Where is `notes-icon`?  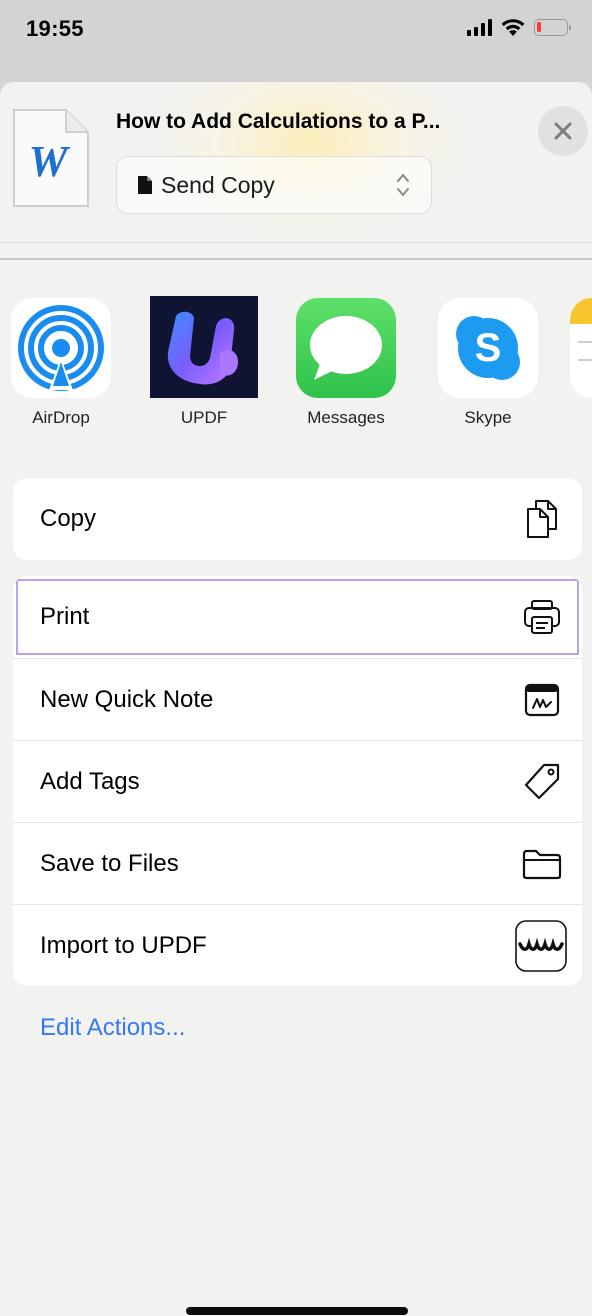
notes-icon is located at coordinates (581, 348).